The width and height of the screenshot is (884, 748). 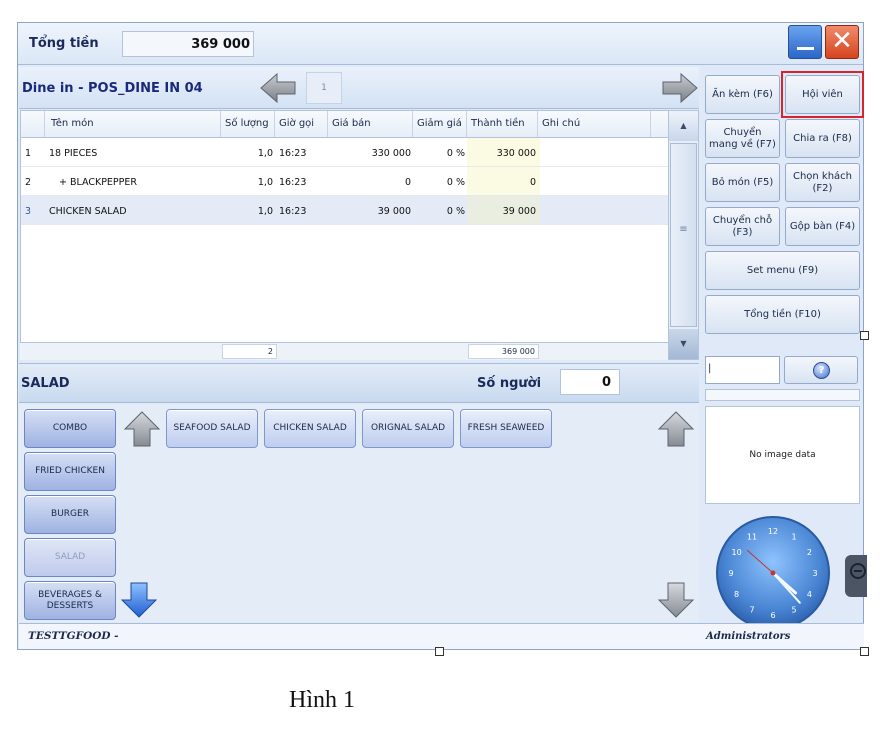 I want to click on item-seafood-salad: SEAFOOD SALAD, so click(x=212, y=428).